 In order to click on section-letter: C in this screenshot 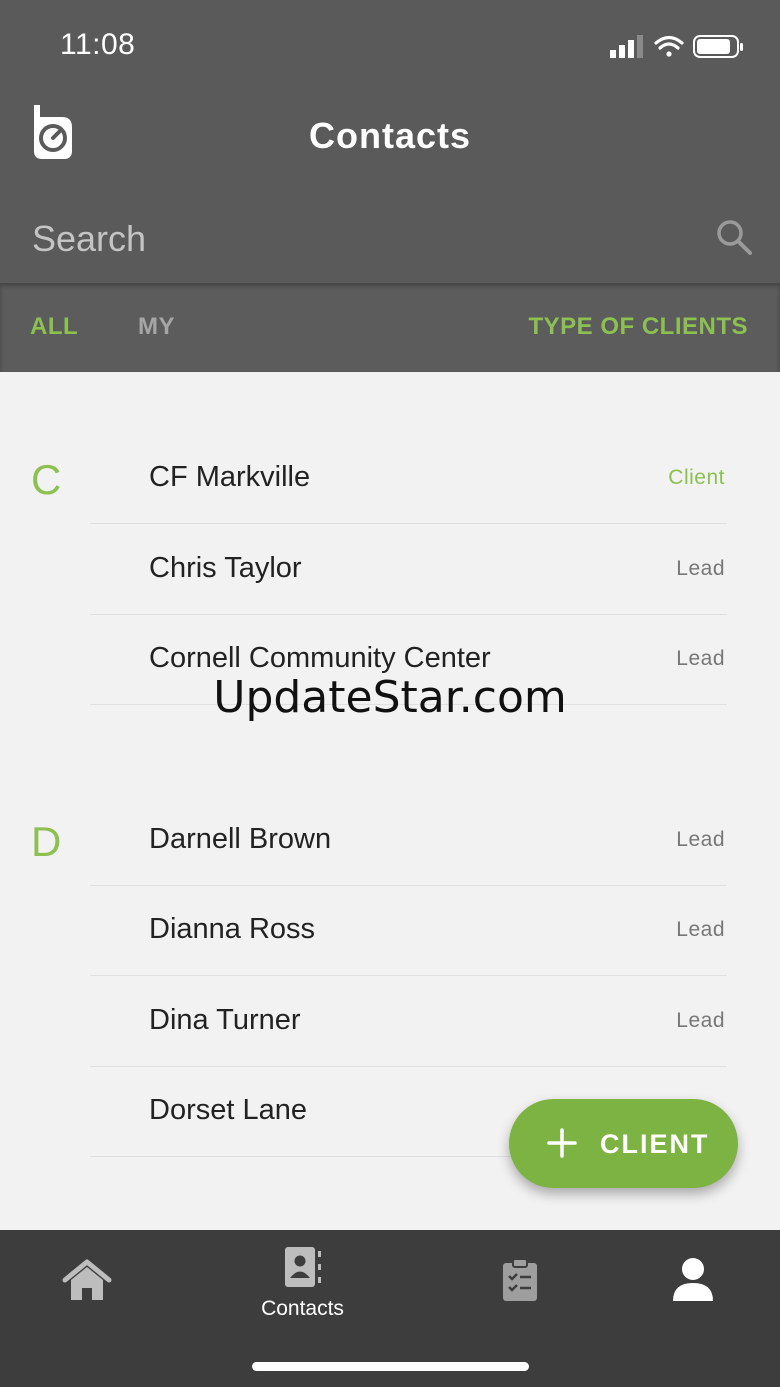, I will do `click(46, 479)`.